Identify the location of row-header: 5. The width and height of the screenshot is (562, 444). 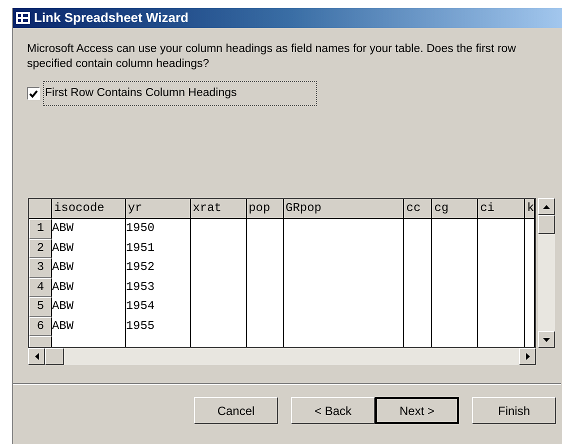
(40, 306).